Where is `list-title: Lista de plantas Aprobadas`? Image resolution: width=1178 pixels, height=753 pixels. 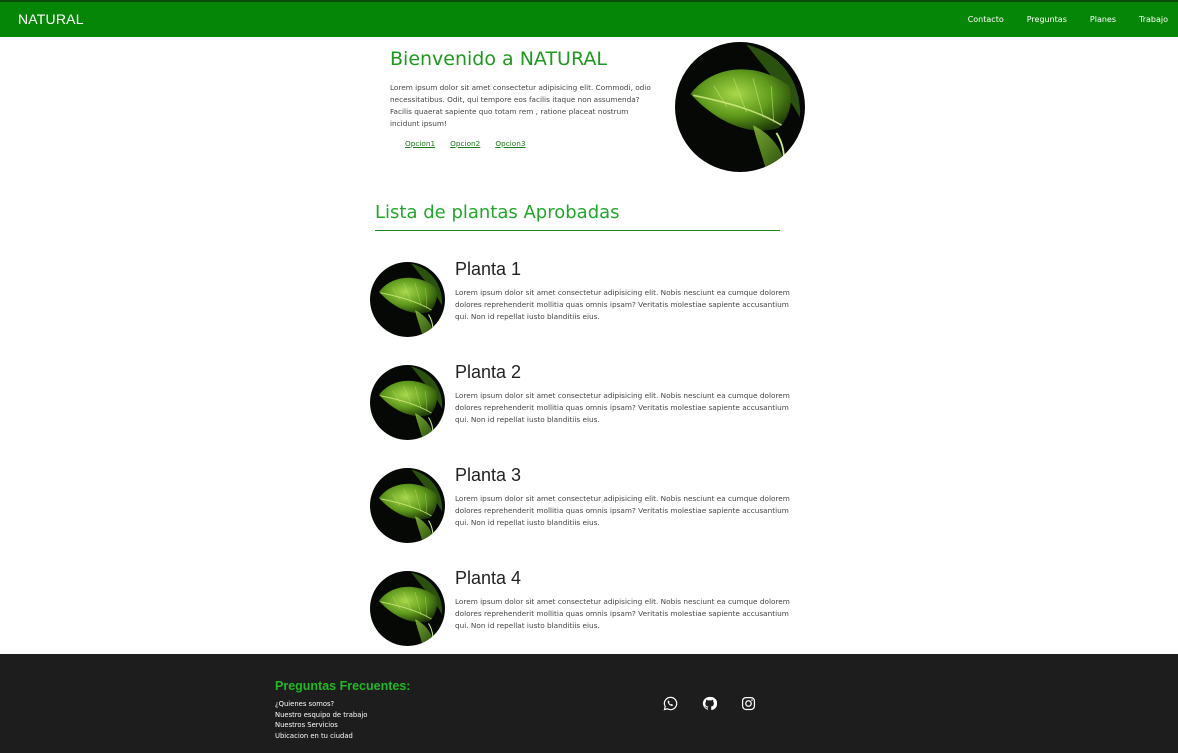
list-title: Lista de plantas Aprobadas is located at coordinates (497, 212).